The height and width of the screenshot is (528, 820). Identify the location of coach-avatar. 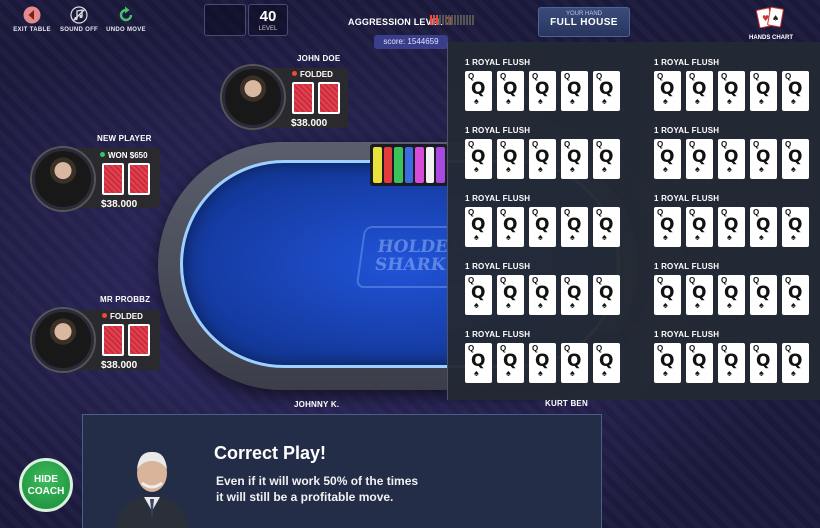
(152, 489).